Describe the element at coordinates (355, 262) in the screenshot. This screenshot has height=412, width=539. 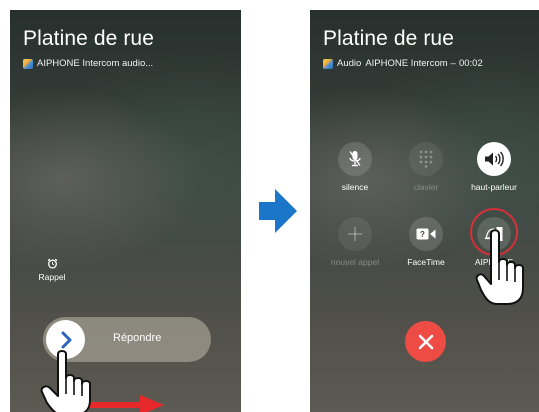
I see `add-call-label: nouvel appel` at that location.